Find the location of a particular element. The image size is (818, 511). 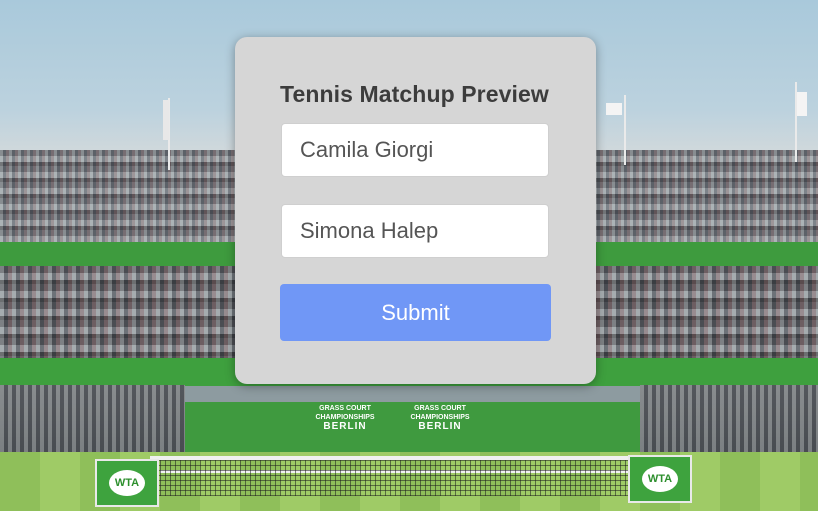

flag-pole is located at coordinates (625, 130).